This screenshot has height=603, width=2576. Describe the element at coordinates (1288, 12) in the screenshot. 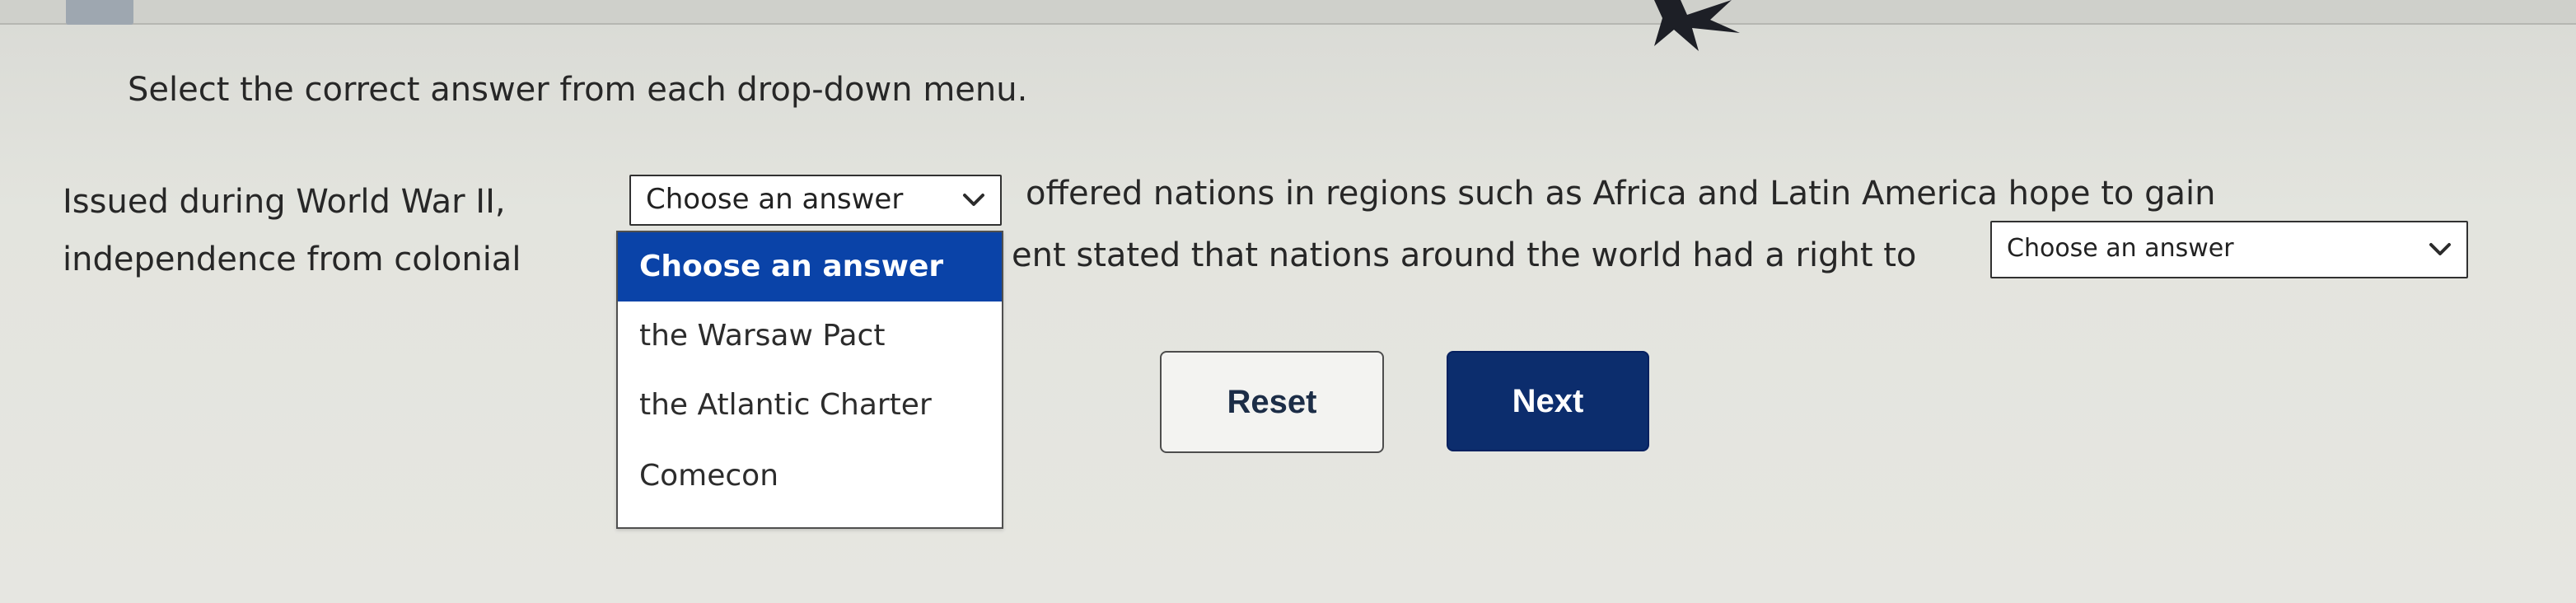

I see `top-strip` at that location.